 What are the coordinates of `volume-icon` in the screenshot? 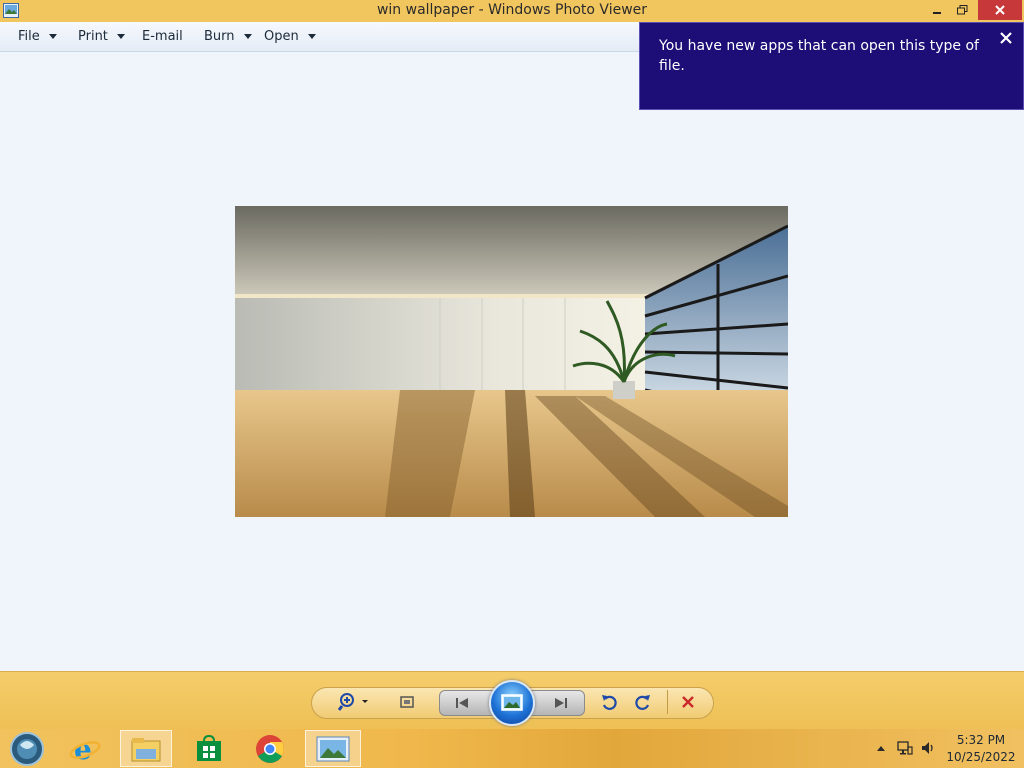 It's located at (928, 748).